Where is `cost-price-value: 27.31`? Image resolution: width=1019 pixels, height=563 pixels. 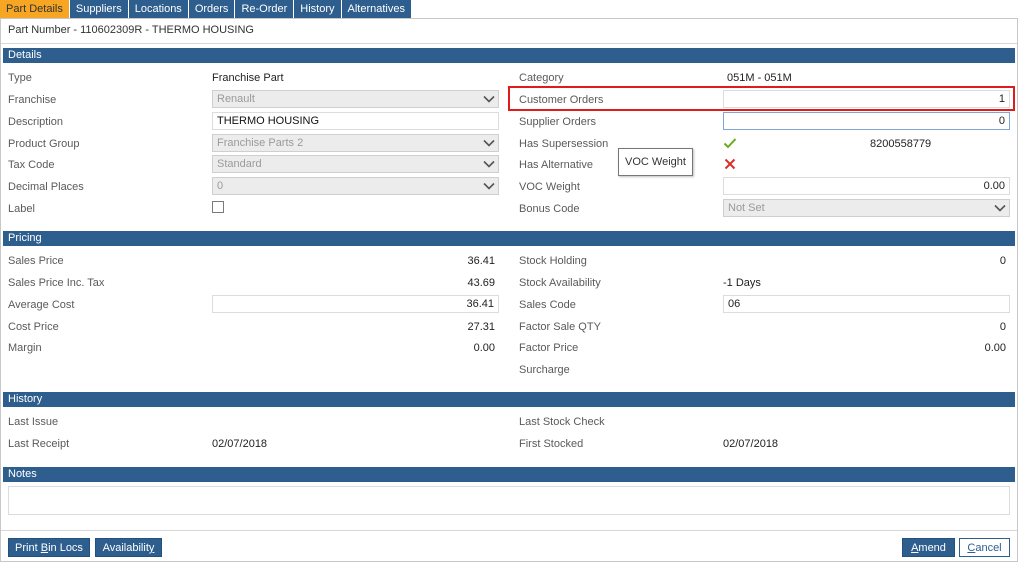
cost-price-value: 27.31 is located at coordinates (481, 327).